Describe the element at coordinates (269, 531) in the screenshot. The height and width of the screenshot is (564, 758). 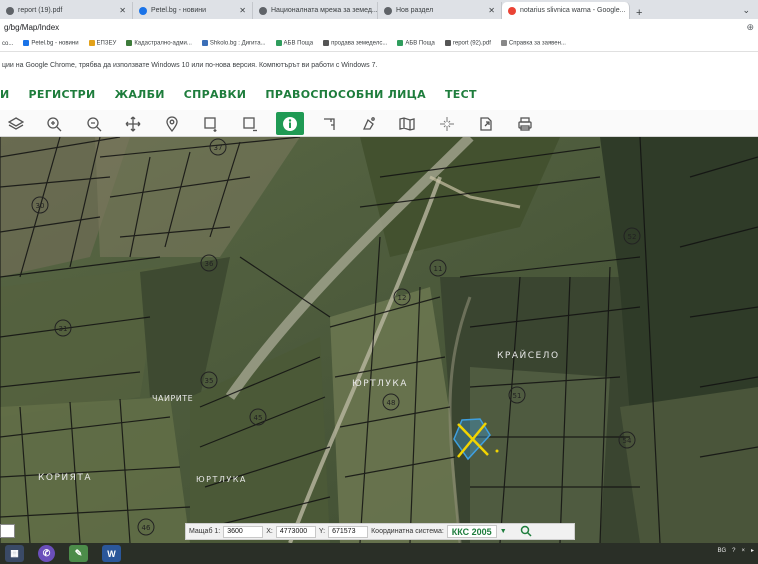
I see `x-label: X:` at that location.